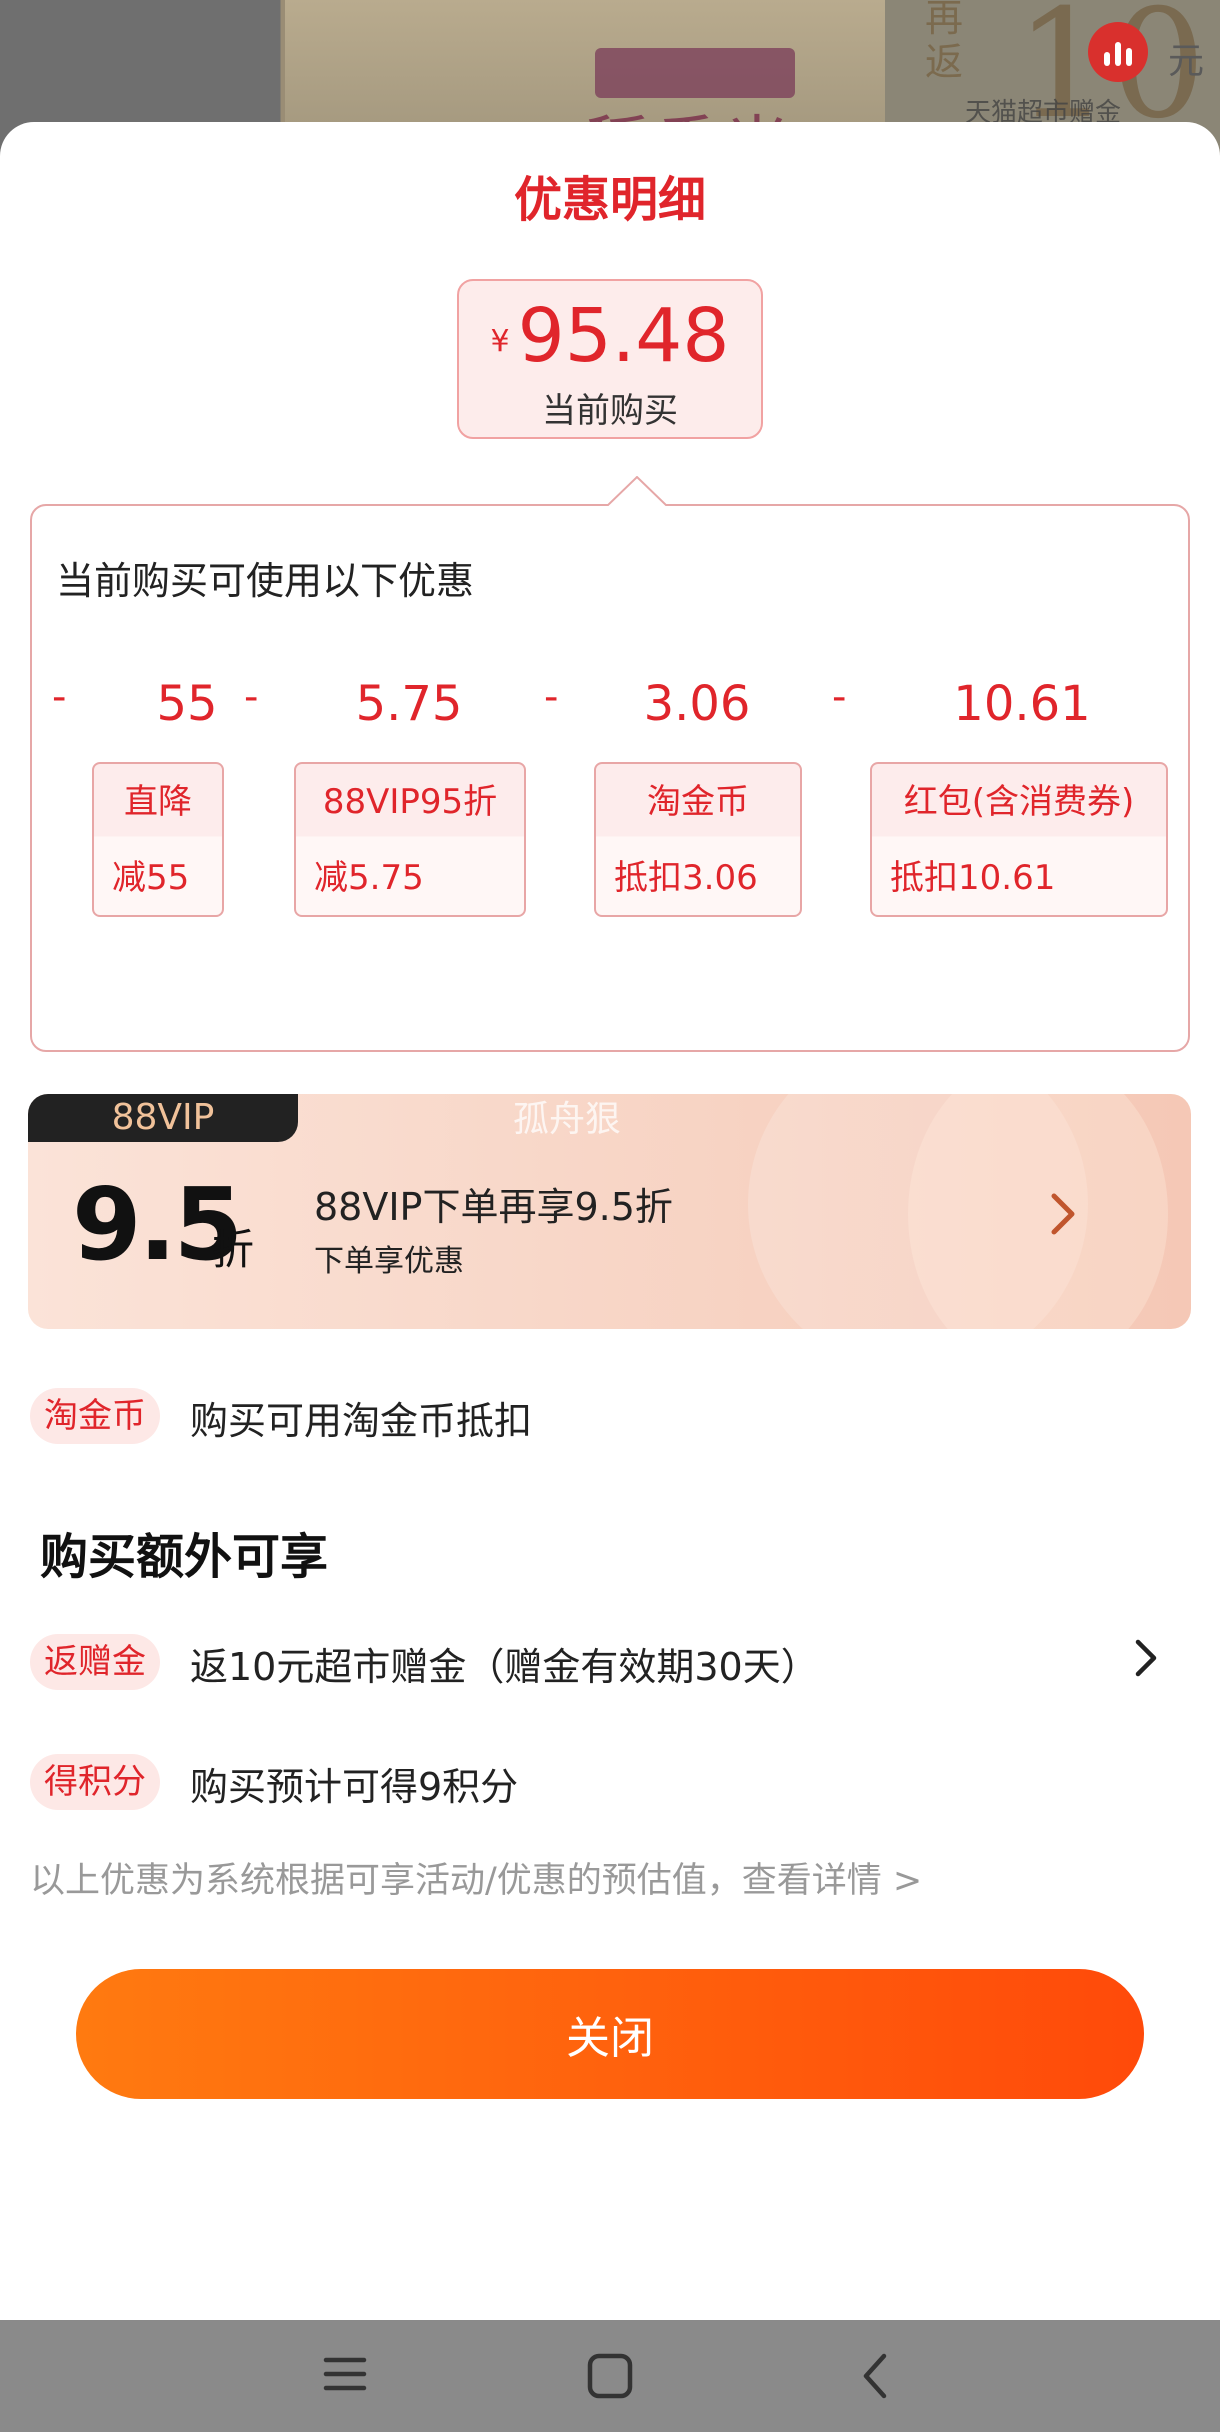 The width and height of the screenshot is (1220, 2432). What do you see at coordinates (369, 878) in the screenshot?
I see `discount-detail: 减5.75` at bounding box center [369, 878].